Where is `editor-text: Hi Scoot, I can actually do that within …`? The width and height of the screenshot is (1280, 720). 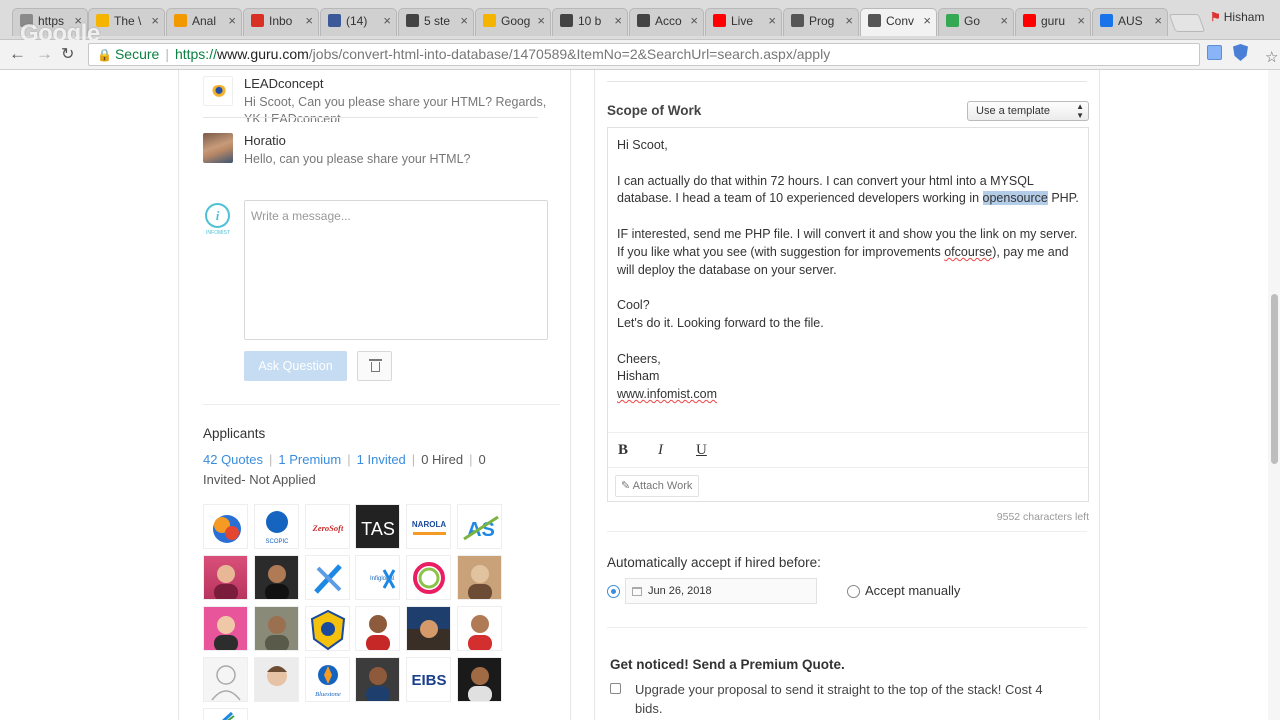
editor-text: Hi Scoot, I can actually do that within … is located at coordinates (850, 270).